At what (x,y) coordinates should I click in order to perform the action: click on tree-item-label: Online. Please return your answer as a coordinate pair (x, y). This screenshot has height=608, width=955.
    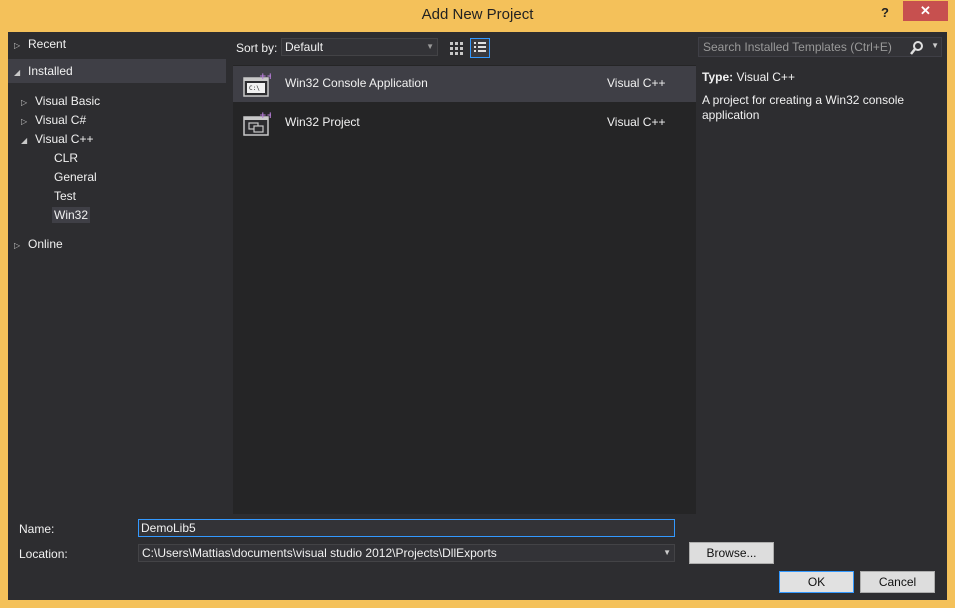
    Looking at the image, I should click on (45, 244).